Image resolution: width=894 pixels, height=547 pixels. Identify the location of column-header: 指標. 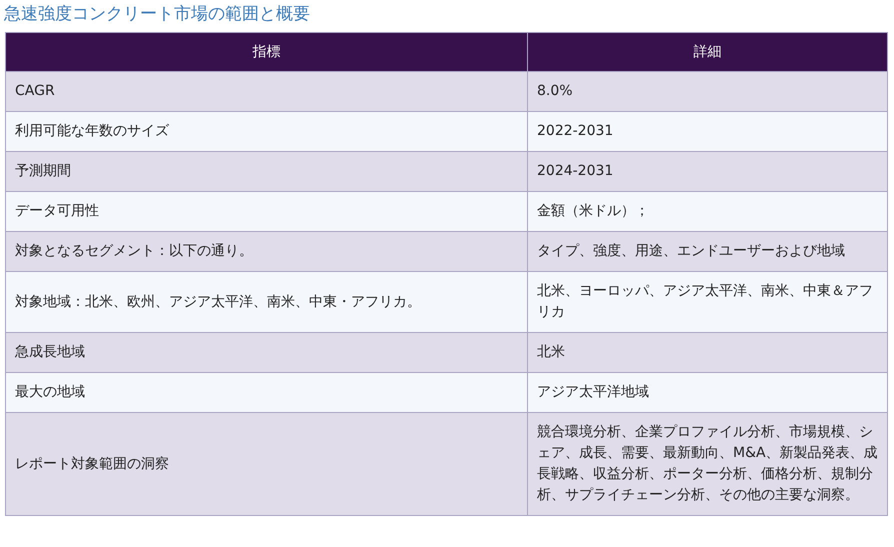
(267, 52).